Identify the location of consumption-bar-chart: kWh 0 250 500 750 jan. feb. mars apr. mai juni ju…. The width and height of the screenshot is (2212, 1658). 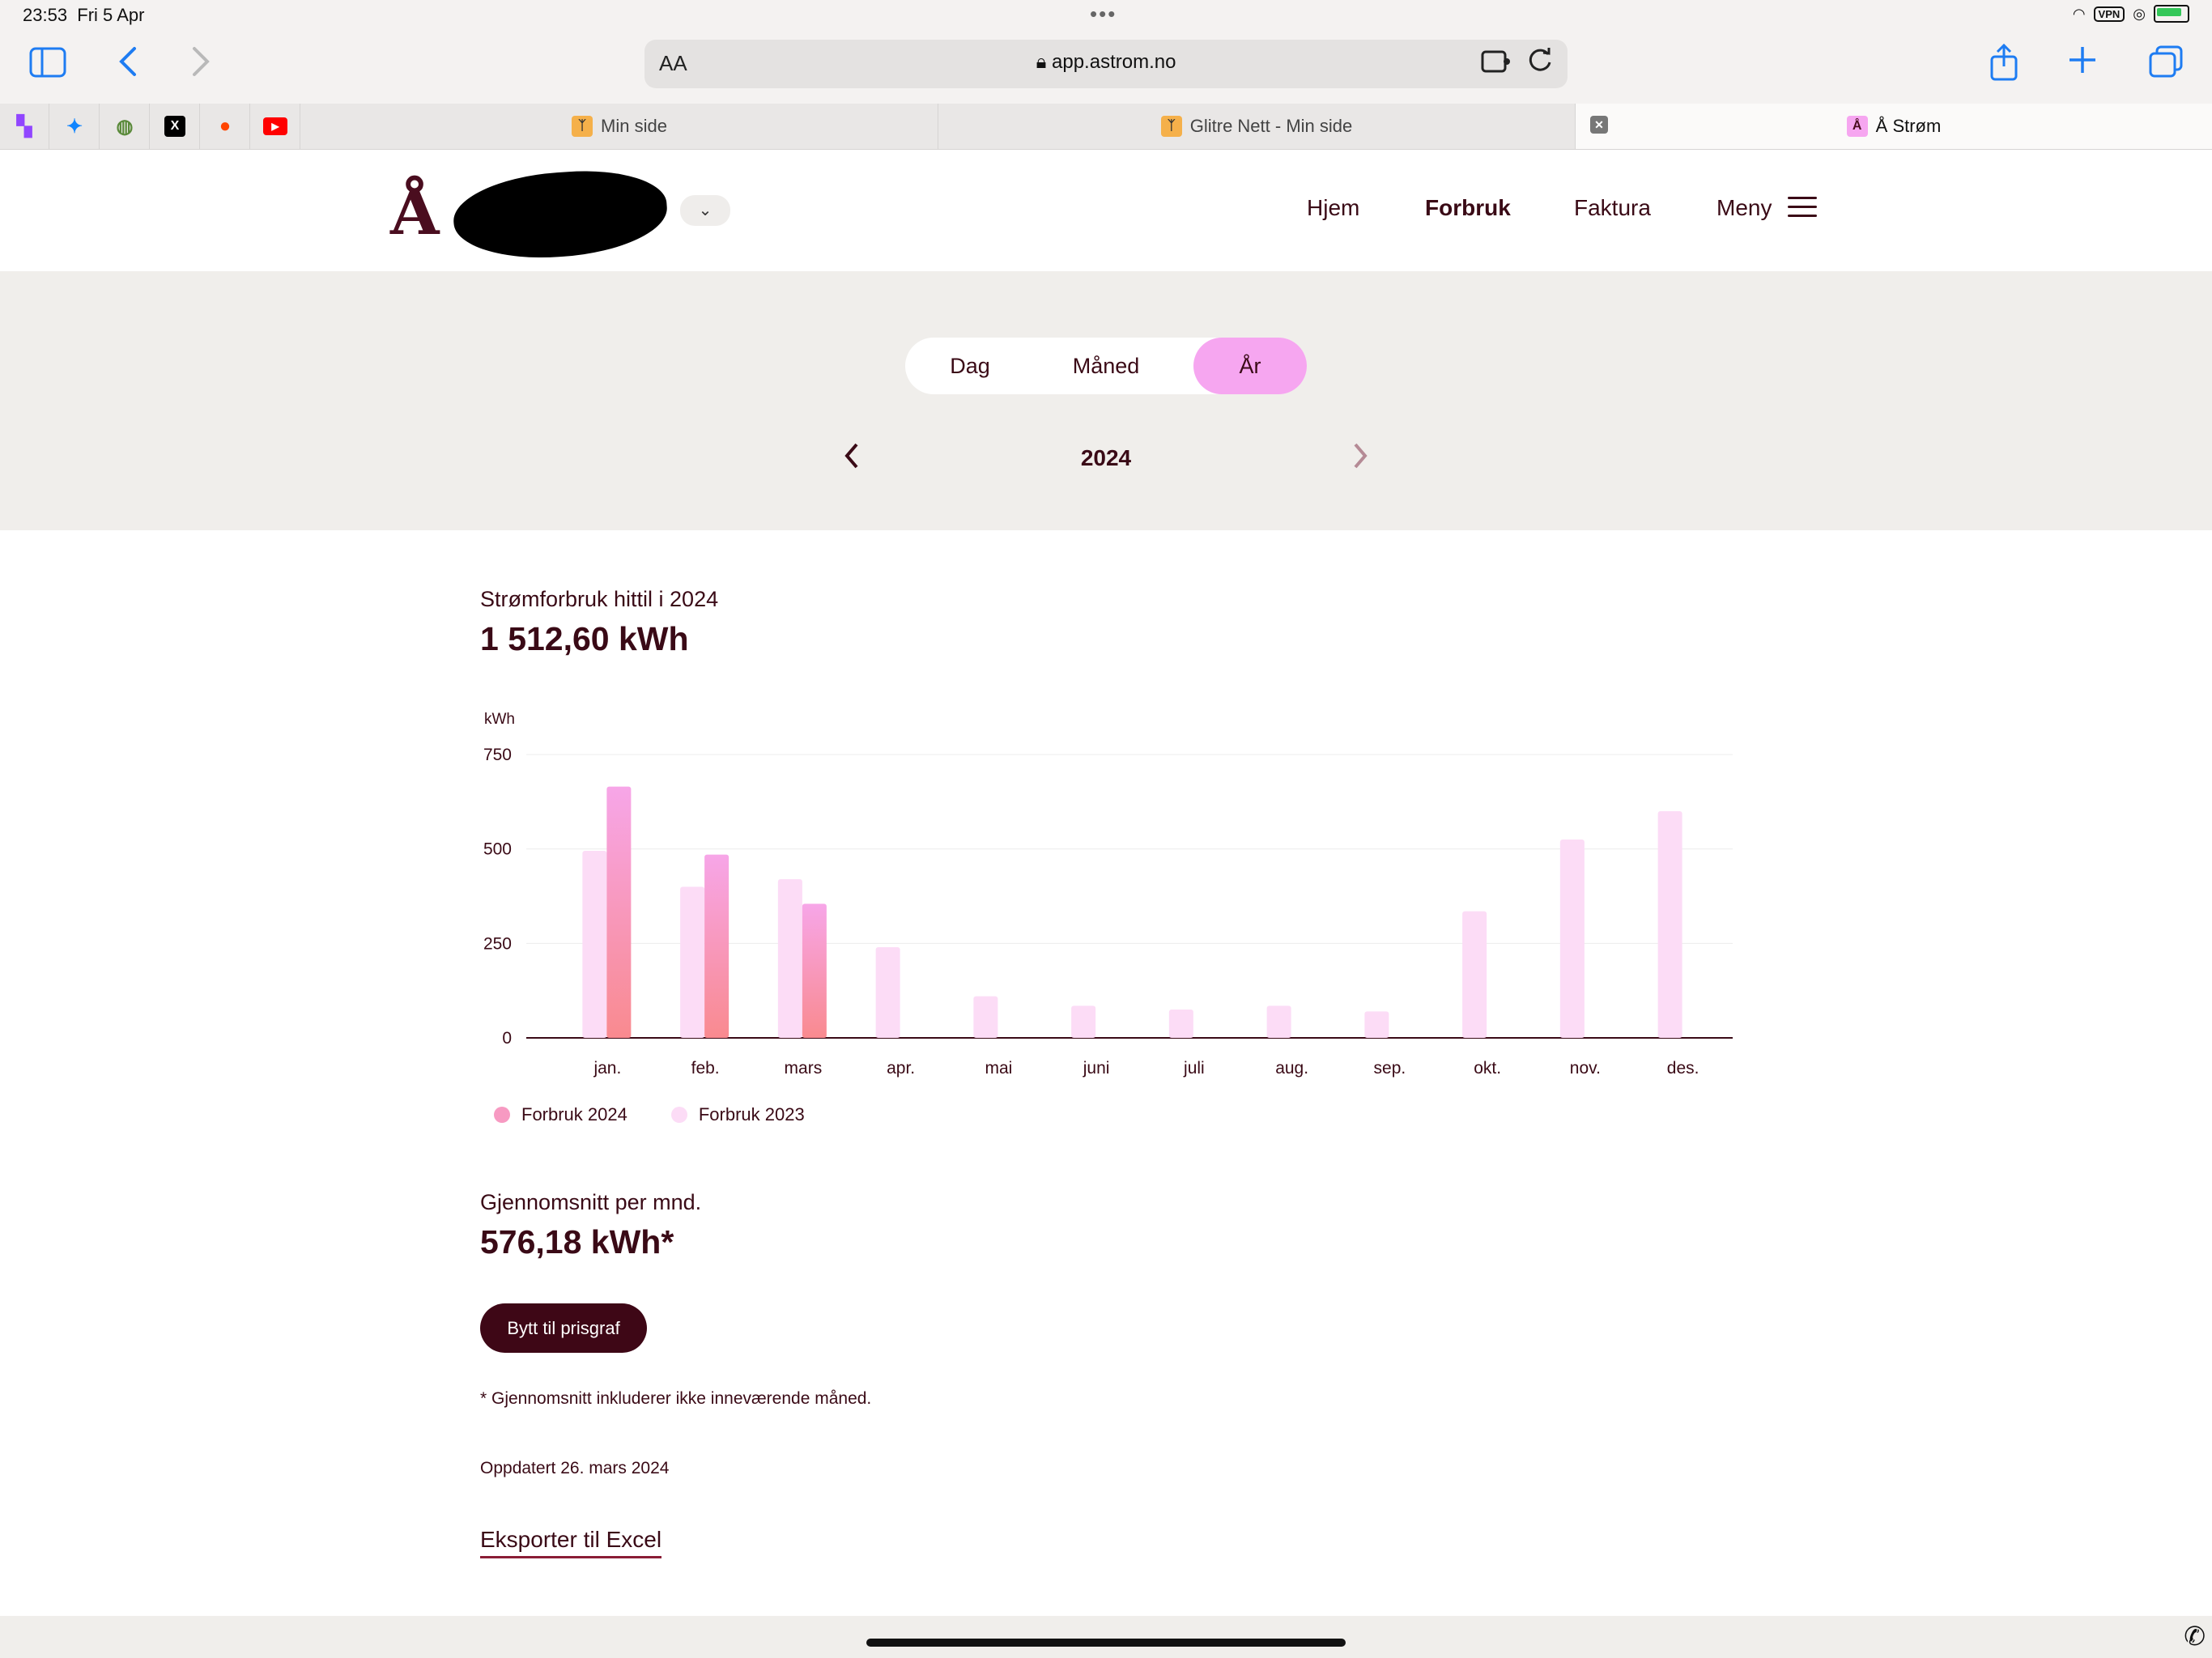
(1108, 894).